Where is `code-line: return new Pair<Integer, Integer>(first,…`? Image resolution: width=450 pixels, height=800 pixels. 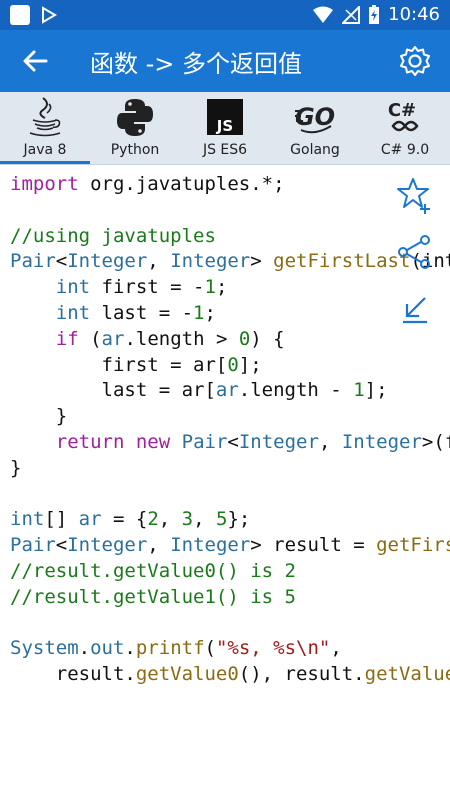 code-line: return new Pair<Integer, Integer>(first,… is located at coordinates (230, 443).